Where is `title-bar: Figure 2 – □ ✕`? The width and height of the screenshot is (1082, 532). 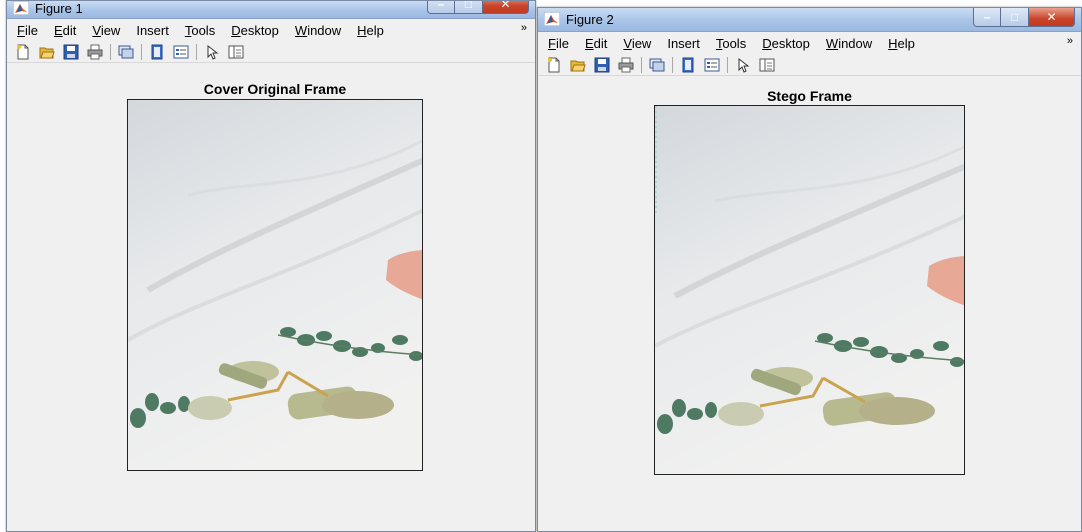 title-bar: Figure 2 – □ ✕ is located at coordinates (809, 20).